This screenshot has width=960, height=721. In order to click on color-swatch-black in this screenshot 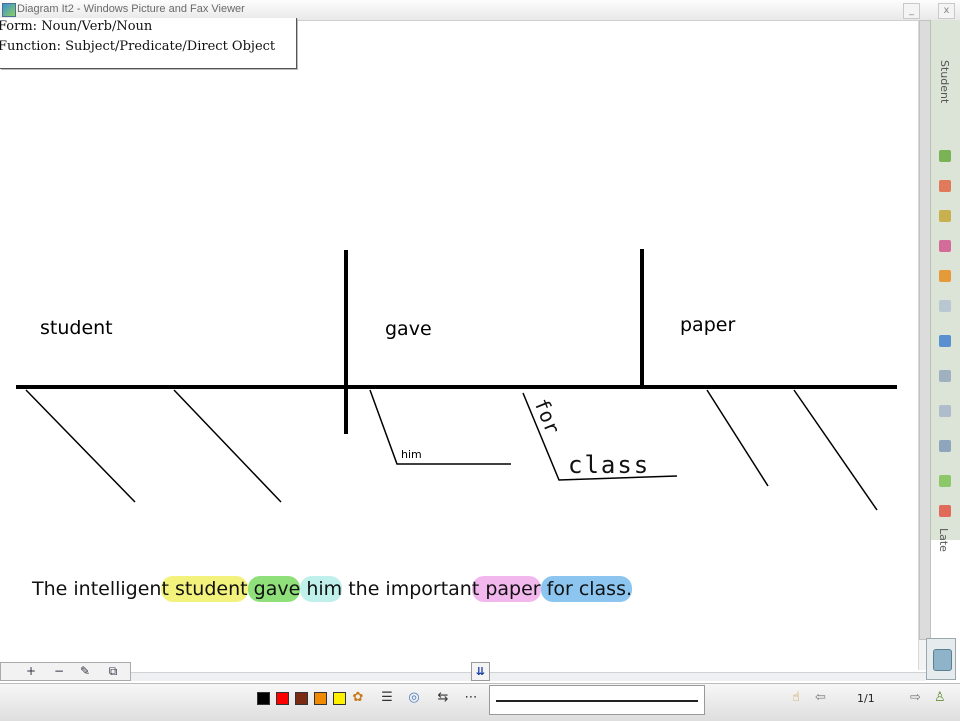, I will do `click(263, 698)`.